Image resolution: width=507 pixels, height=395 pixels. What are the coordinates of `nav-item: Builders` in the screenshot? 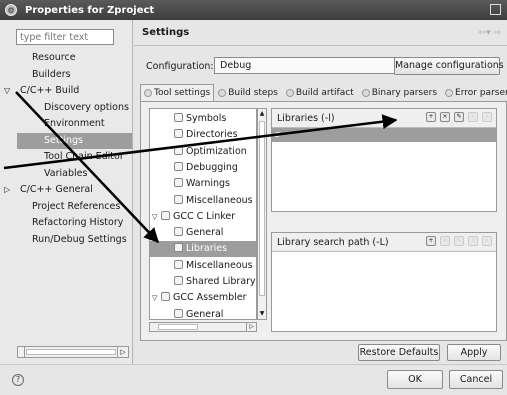 It's located at (51, 75).